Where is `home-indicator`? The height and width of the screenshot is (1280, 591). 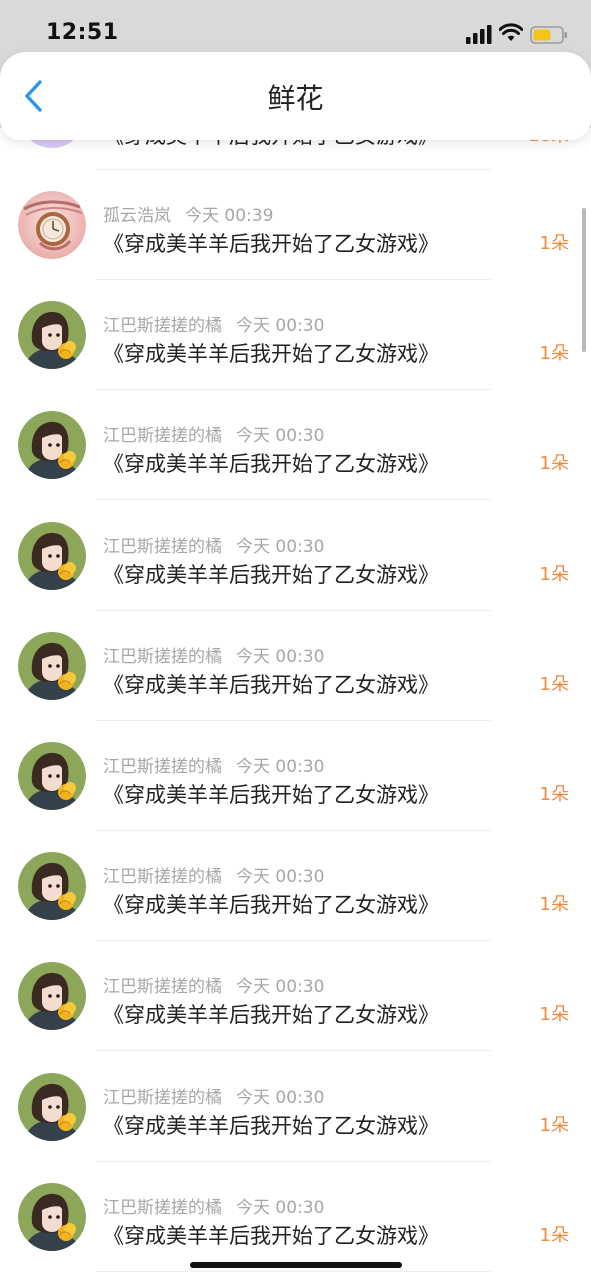
home-indicator is located at coordinates (296, 1265).